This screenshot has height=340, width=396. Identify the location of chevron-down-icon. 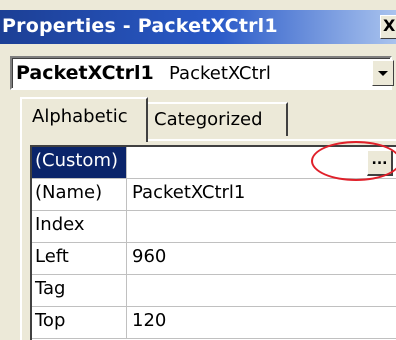
(383, 73).